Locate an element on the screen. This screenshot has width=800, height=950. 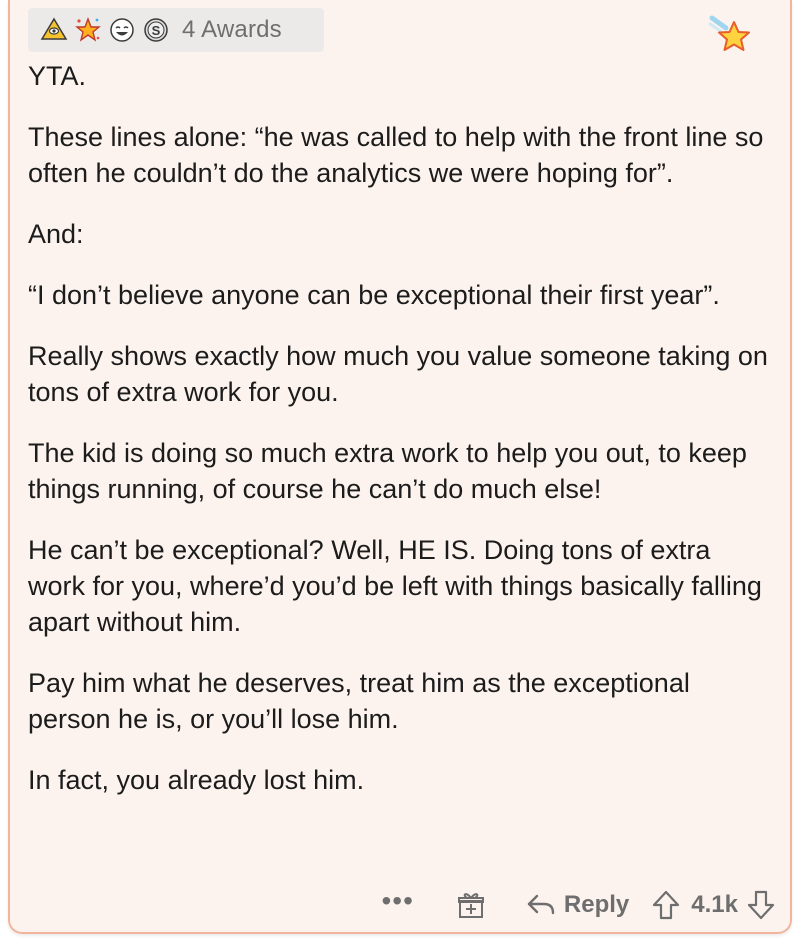
comment-paragraph: And: is located at coordinates (56, 234).